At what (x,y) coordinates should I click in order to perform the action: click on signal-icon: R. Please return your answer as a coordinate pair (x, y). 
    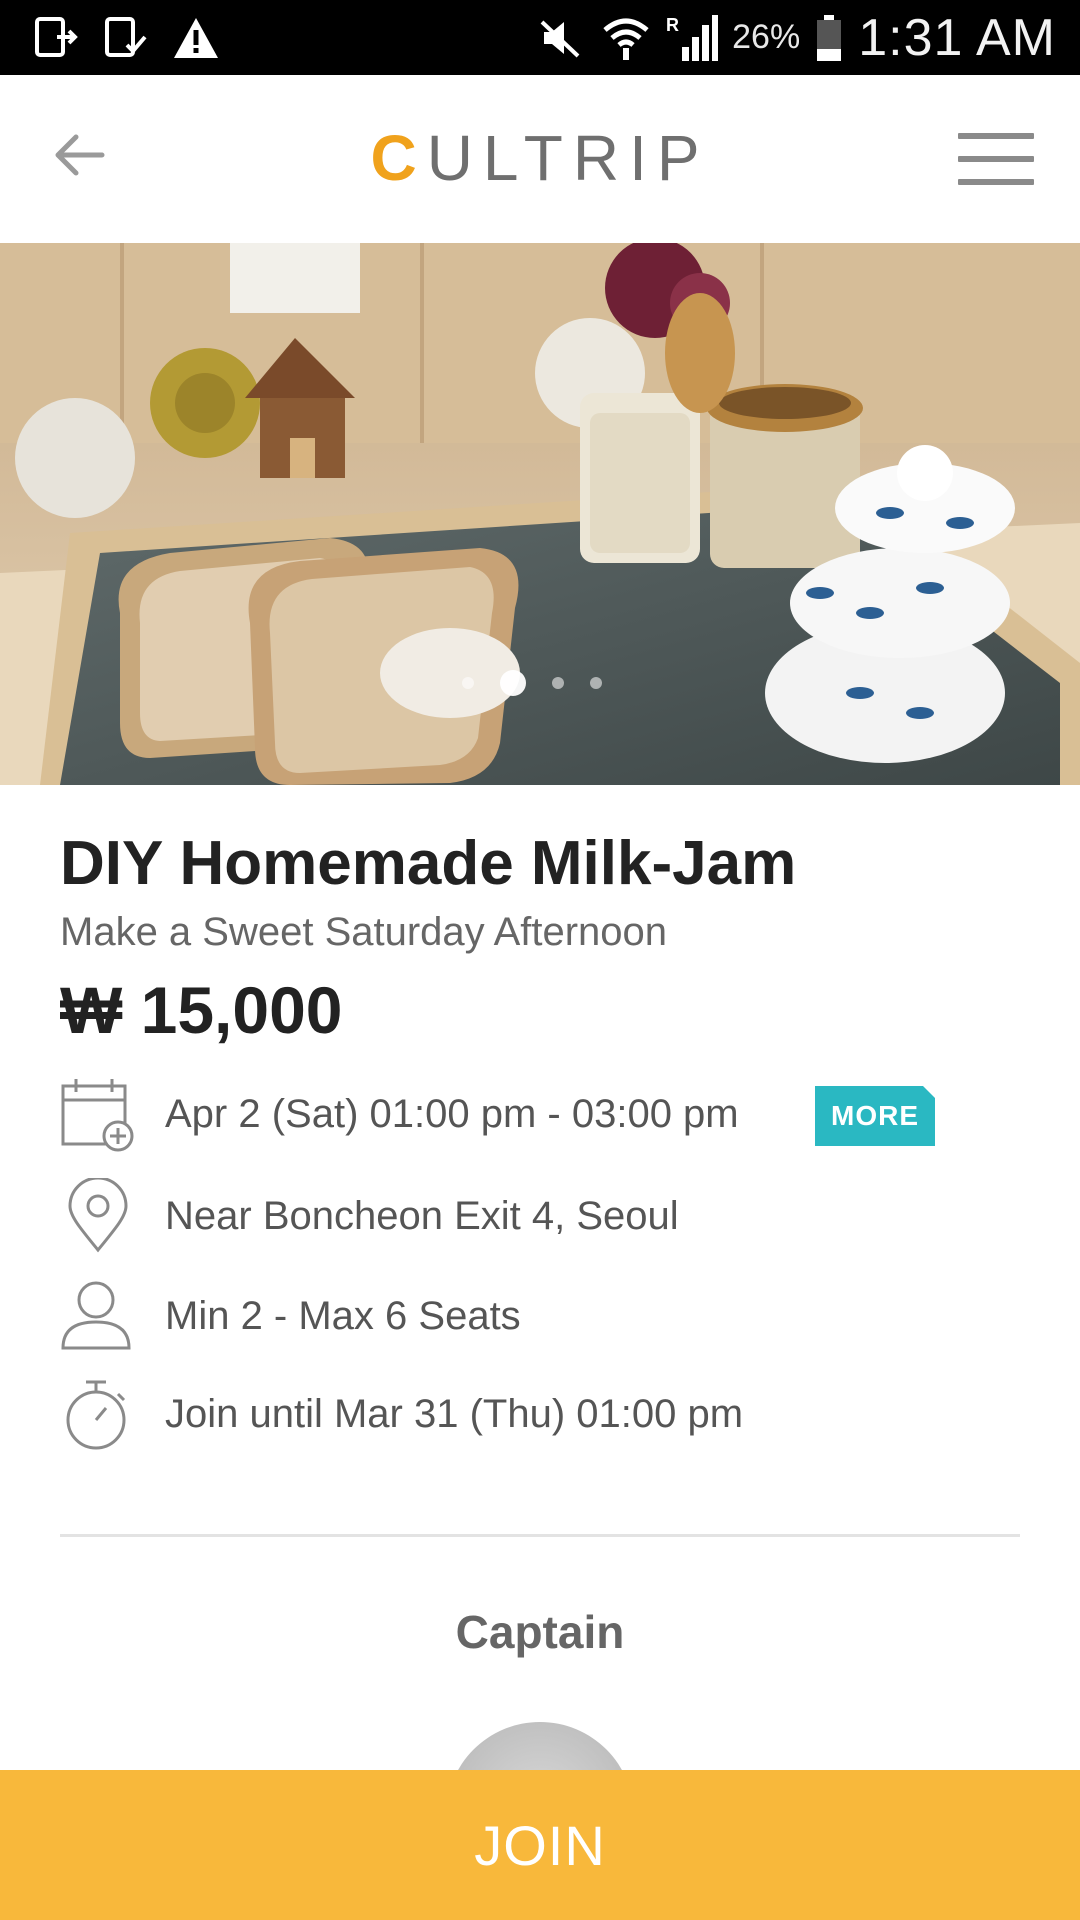
    Looking at the image, I should click on (692, 38).